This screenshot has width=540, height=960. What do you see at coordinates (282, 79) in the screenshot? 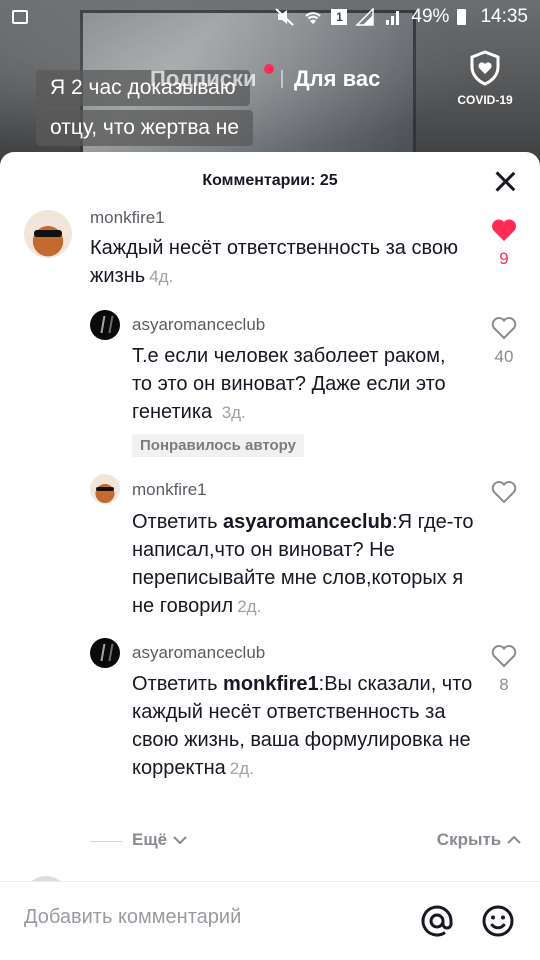
I see `tab-divider` at bounding box center [282, 79].